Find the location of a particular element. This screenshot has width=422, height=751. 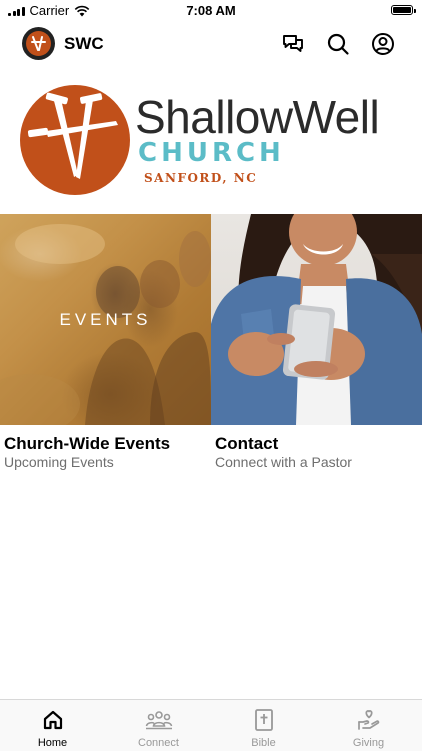

tab-giving: Giving is located at coordinates (368, 725).